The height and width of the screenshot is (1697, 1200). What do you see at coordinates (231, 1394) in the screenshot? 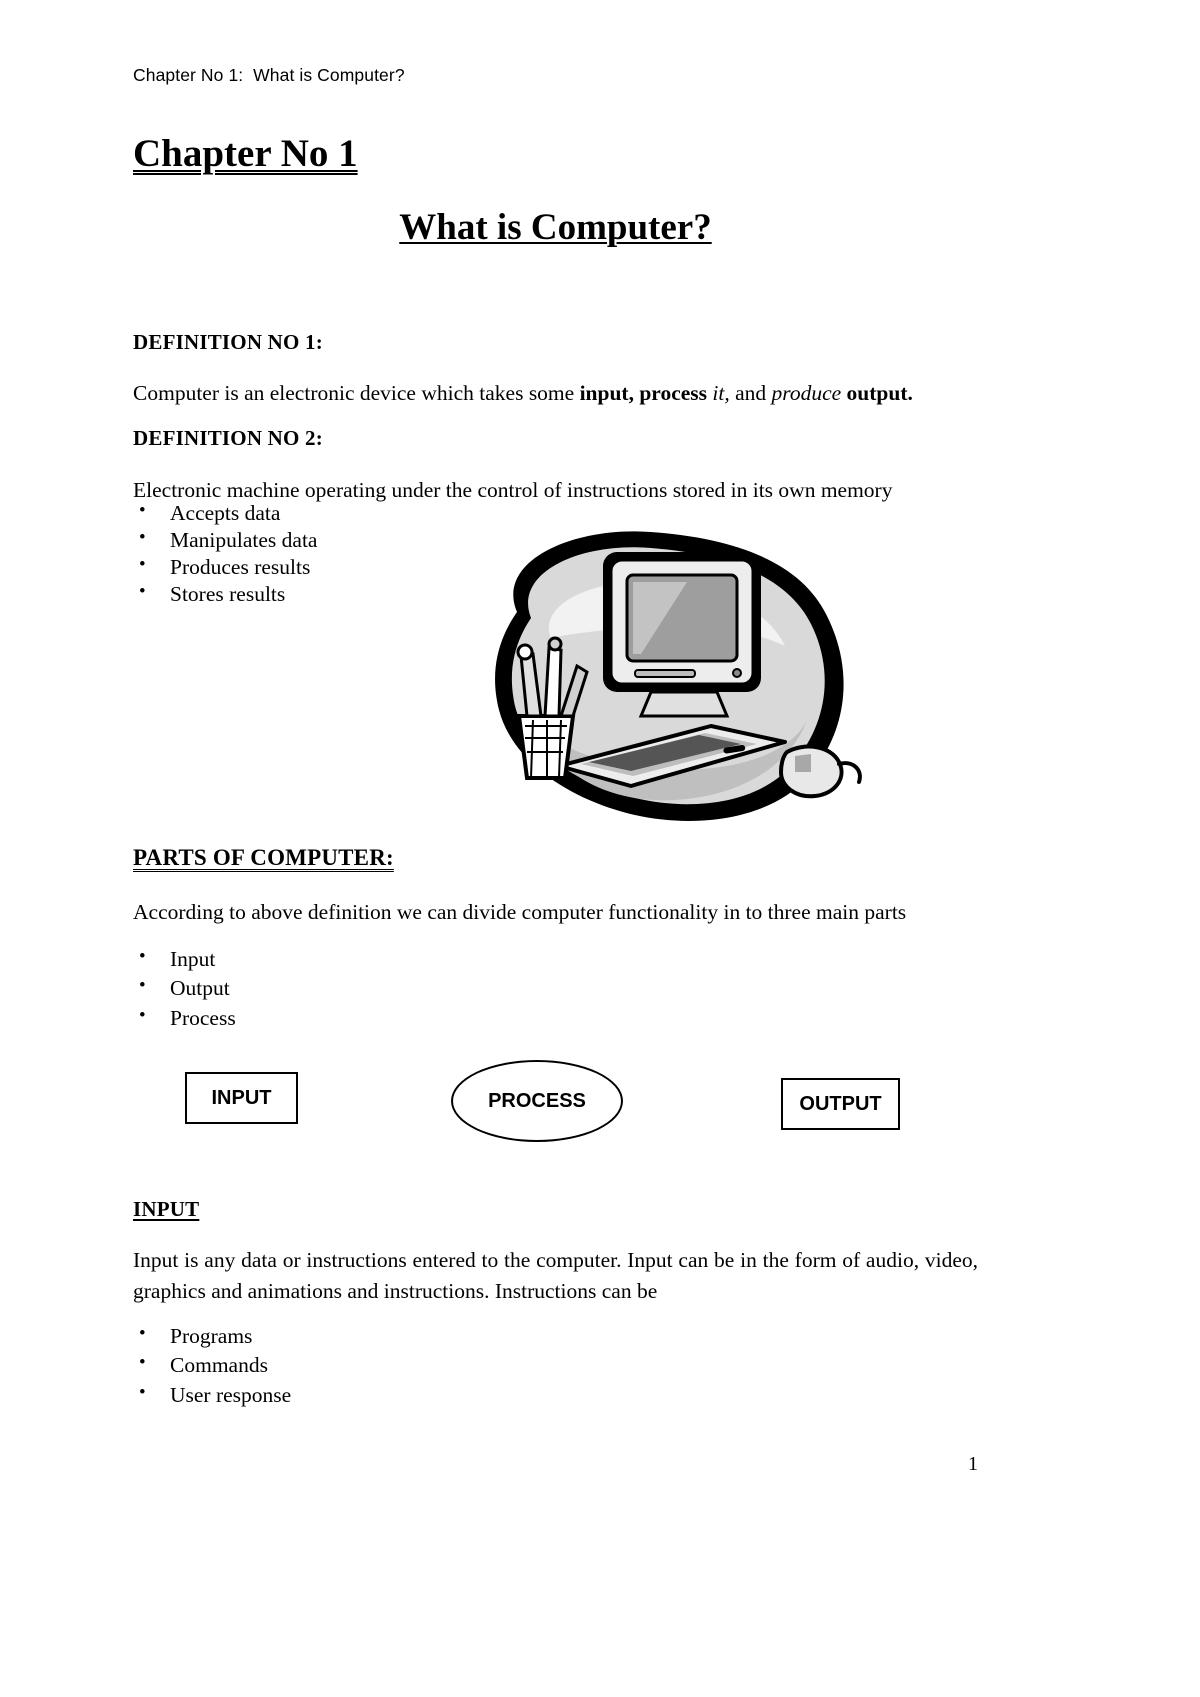
I see `list-item-label: User response` at bounding box center [231, 1394].